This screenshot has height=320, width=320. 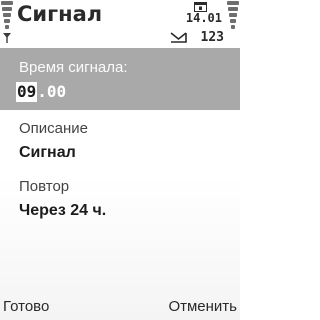 I want to click on antenna-icon, so click(x=7, y=38).